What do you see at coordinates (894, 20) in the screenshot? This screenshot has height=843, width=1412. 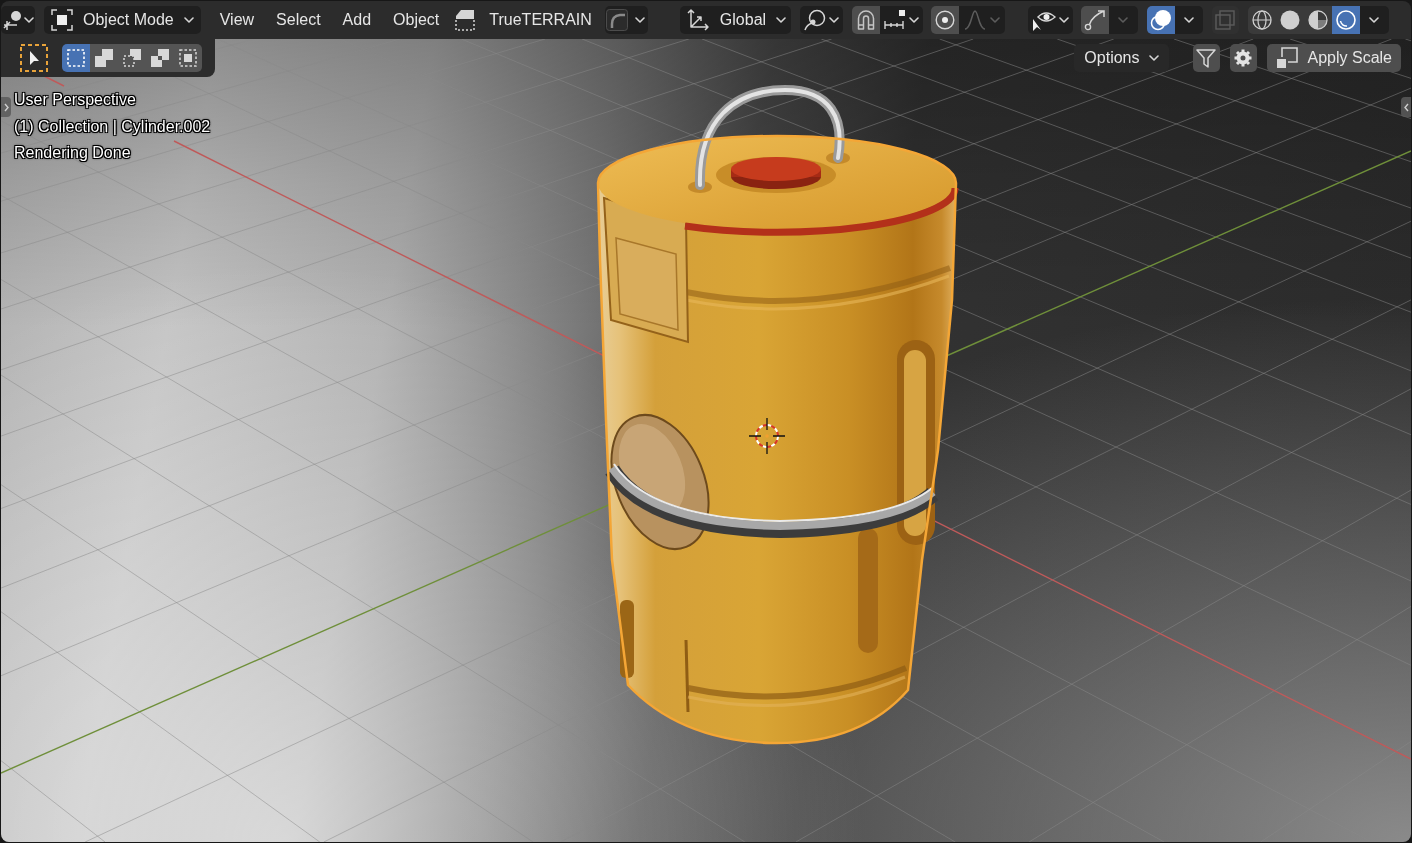 I see `ticks-icon` at bounding box center [894, 20].